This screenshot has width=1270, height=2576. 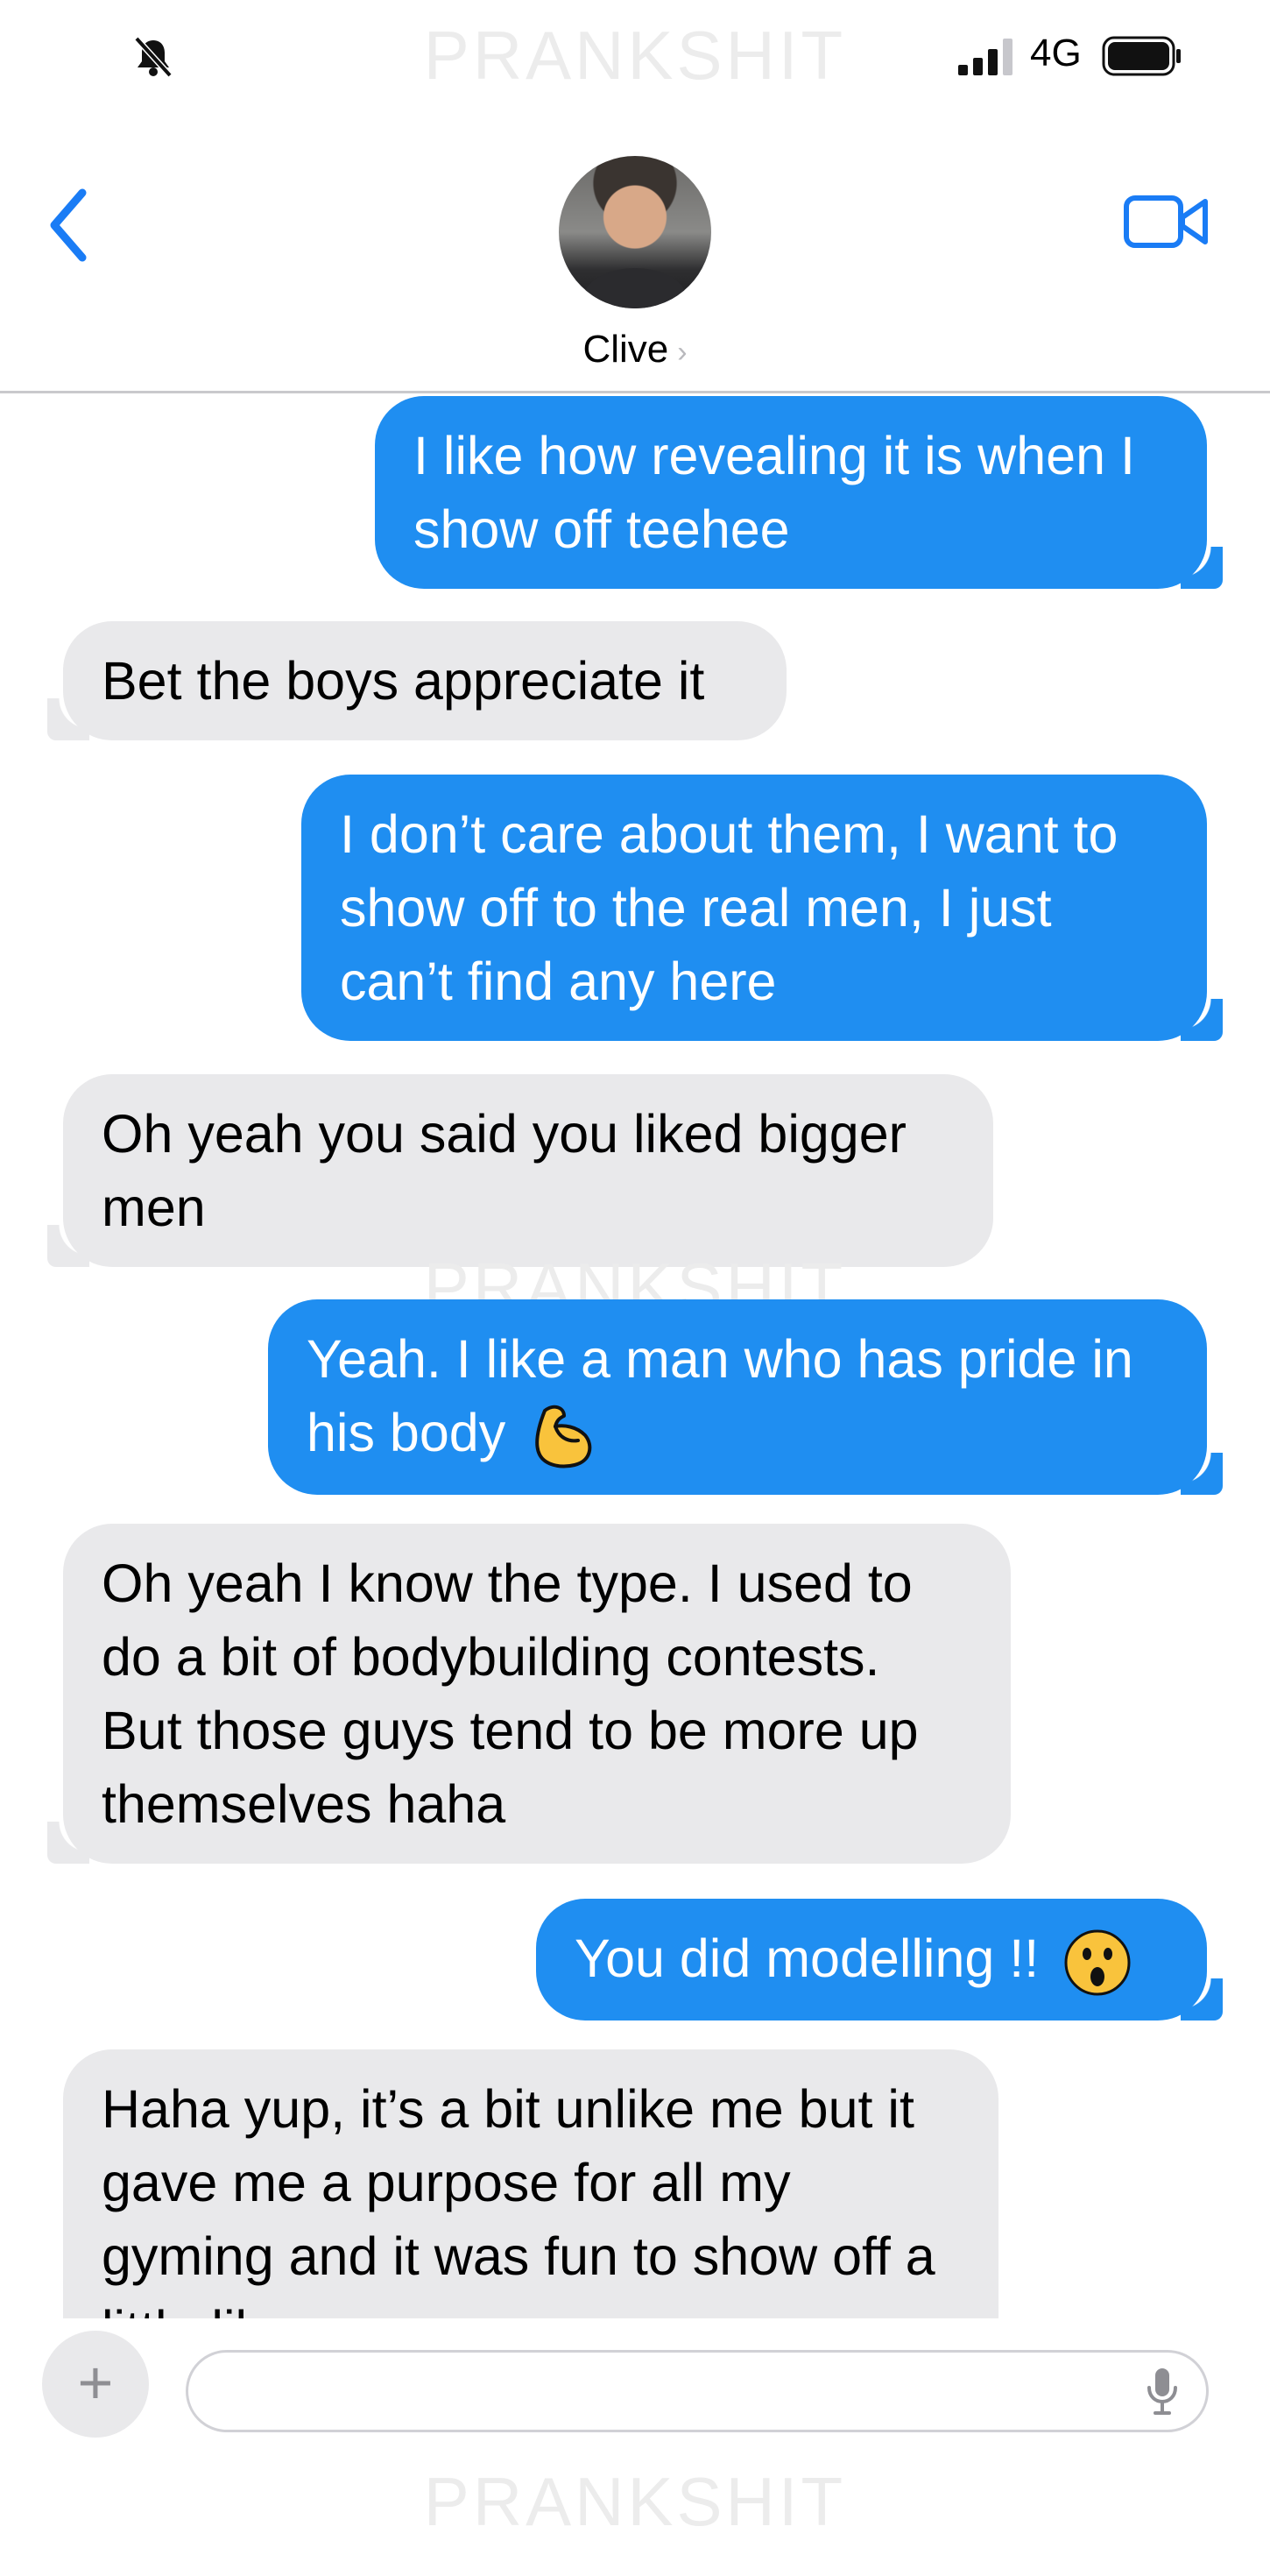 What do you see at coordinates (697, 2391) in the screenshot?
I see `message-input` at bounding box center [697, 2391].